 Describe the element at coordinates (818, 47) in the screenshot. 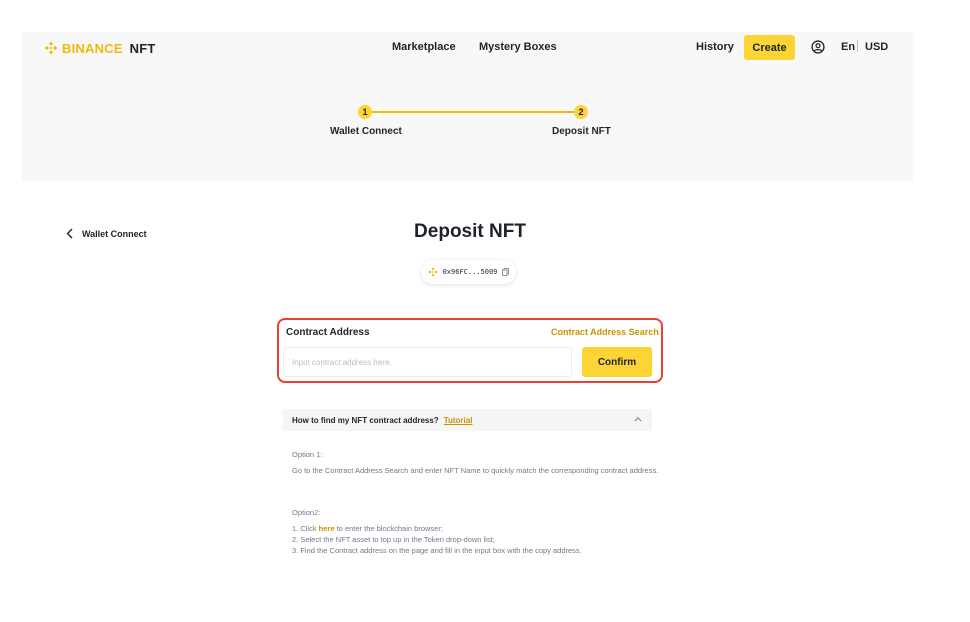

I see `user-circle-icon` at that location.